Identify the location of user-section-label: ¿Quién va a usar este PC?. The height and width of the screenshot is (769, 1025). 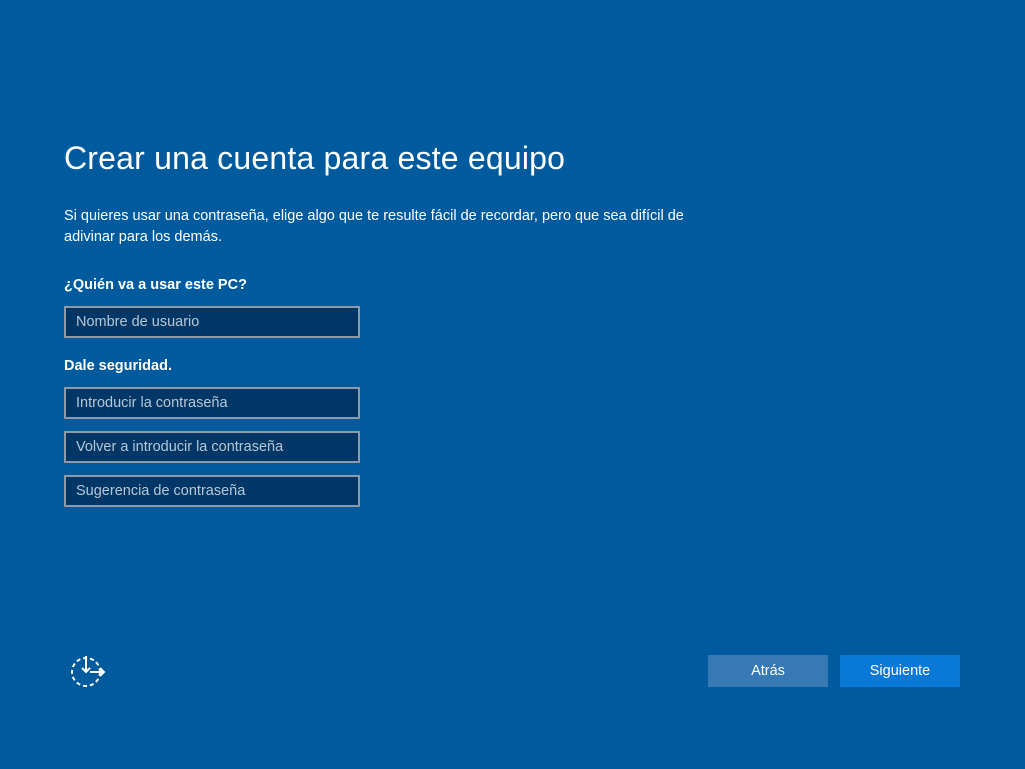
(155, 285).